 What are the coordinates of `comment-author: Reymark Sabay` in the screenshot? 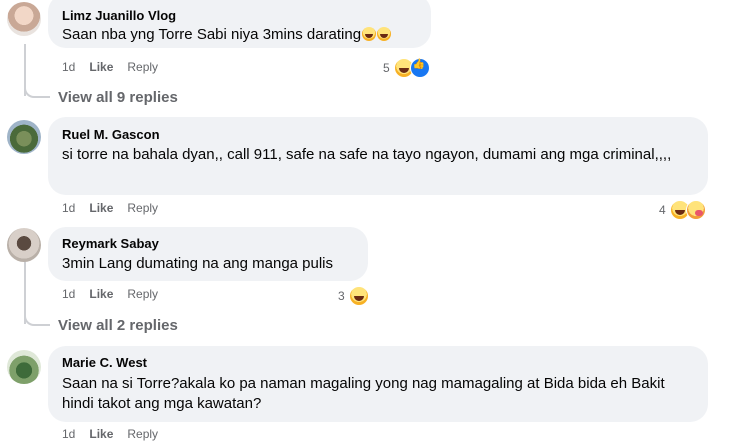 It's located at (110, 243).